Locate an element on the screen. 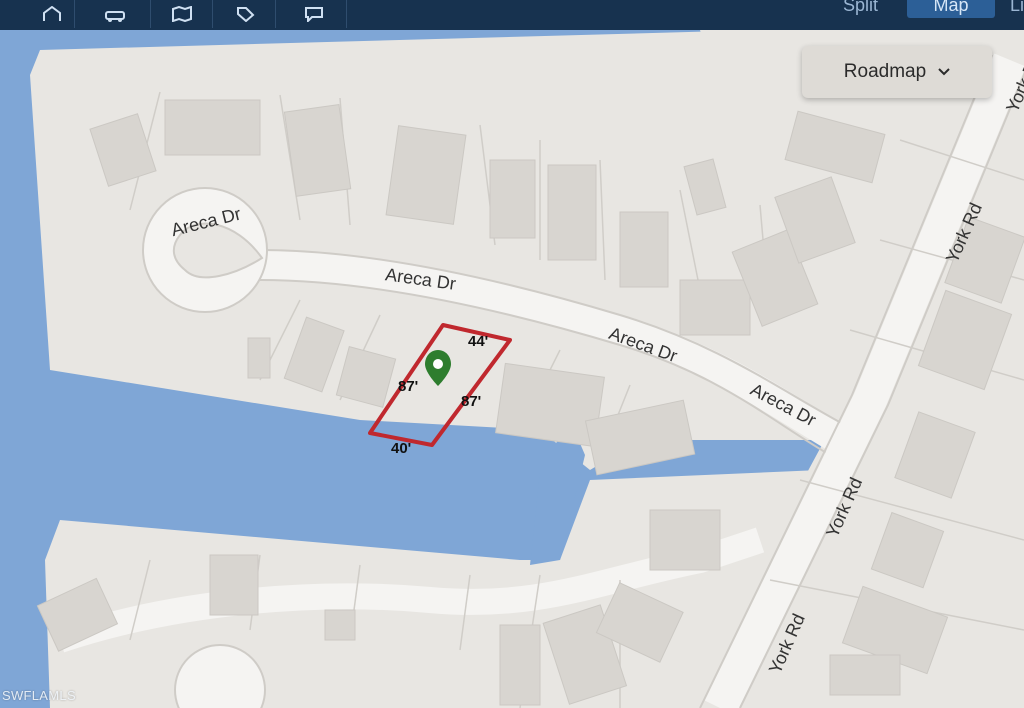 This screenshot has width=1024, height=708. home-icon is located at coordinates (52, 13).